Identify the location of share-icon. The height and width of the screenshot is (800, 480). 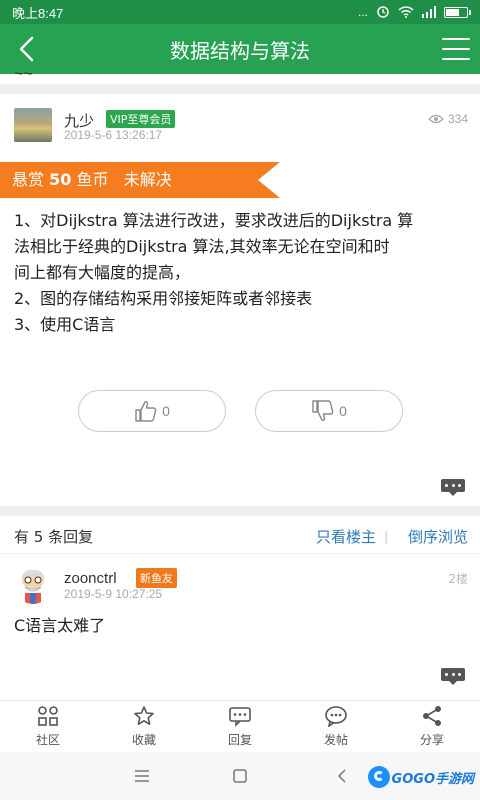
(432, 716).